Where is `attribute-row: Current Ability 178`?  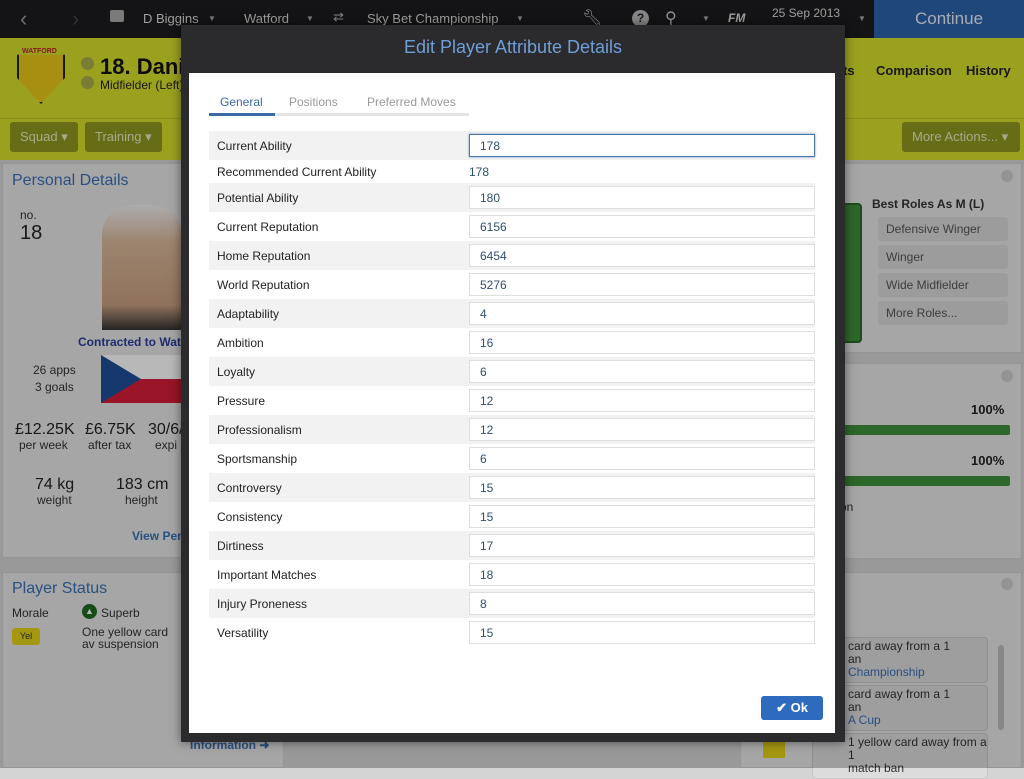 attribute-row: Current Ability 178 is located at coordinates (512, 145).